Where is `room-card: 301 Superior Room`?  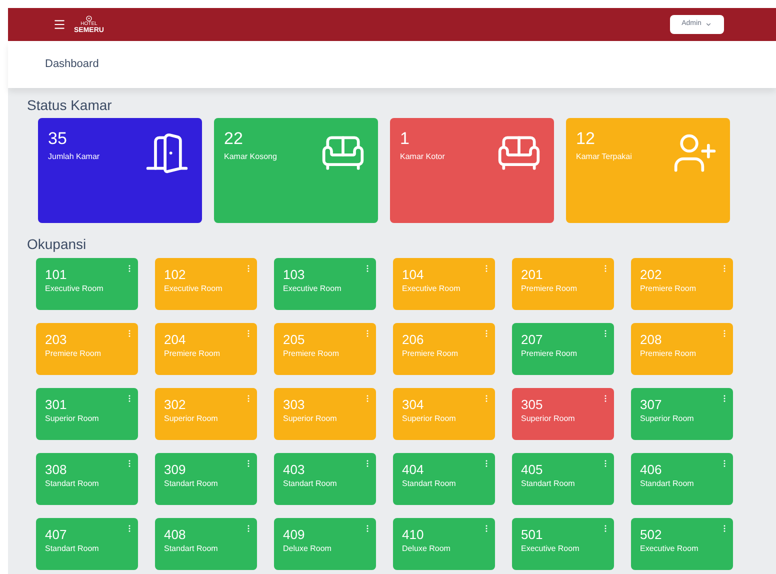 room-card: 301 Superior Room is located at coordinates (87, 414).